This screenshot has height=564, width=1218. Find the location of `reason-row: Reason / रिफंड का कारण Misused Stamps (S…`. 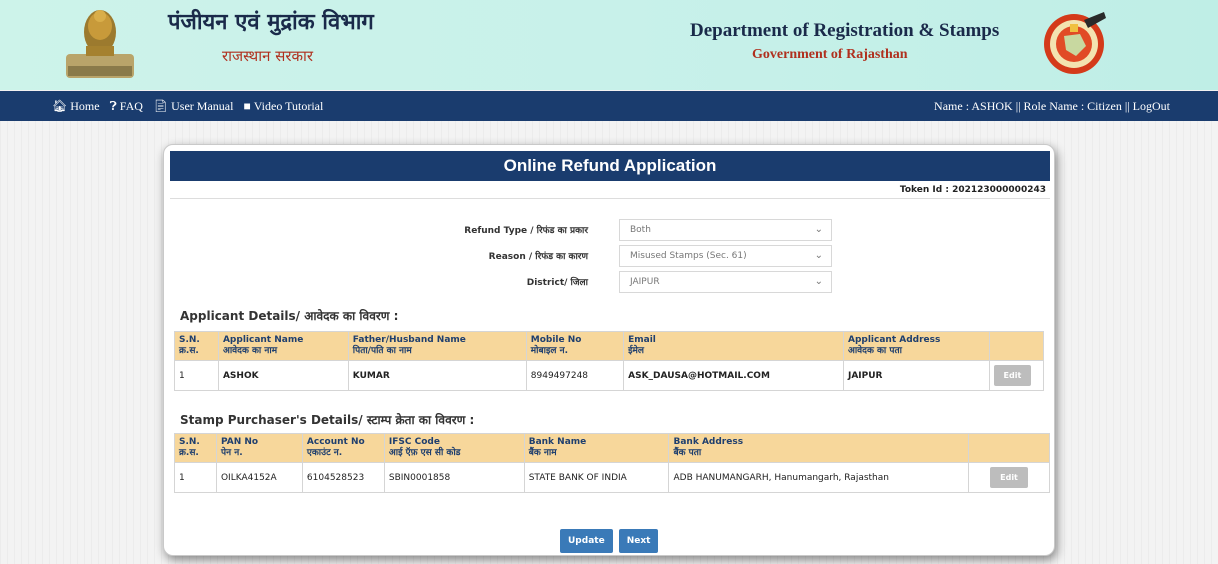

reason-row: Reason / रिफंड का कारण Misused Stamps (S… is located at coordinates (609, 256).